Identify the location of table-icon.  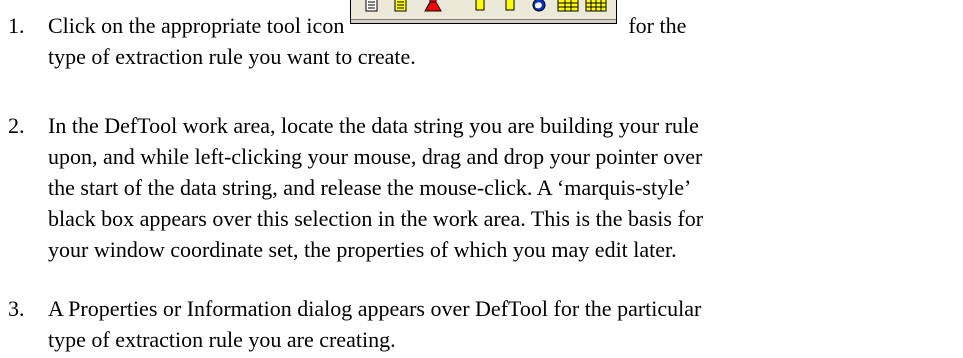
(568, 6).